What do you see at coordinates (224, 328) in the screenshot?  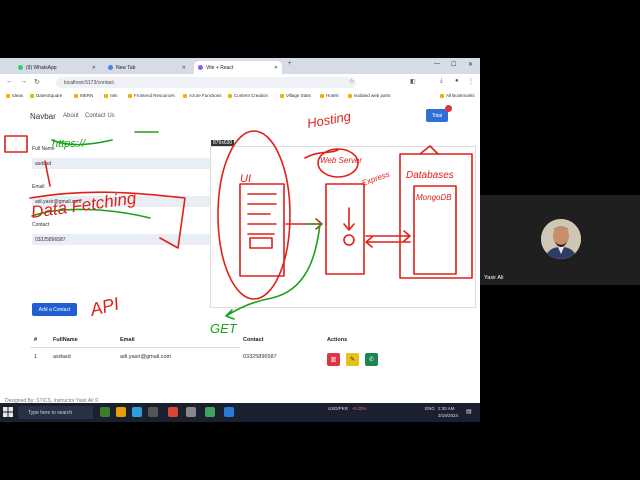 I see `annotation-get: GET` at bounding box center [224, 328].